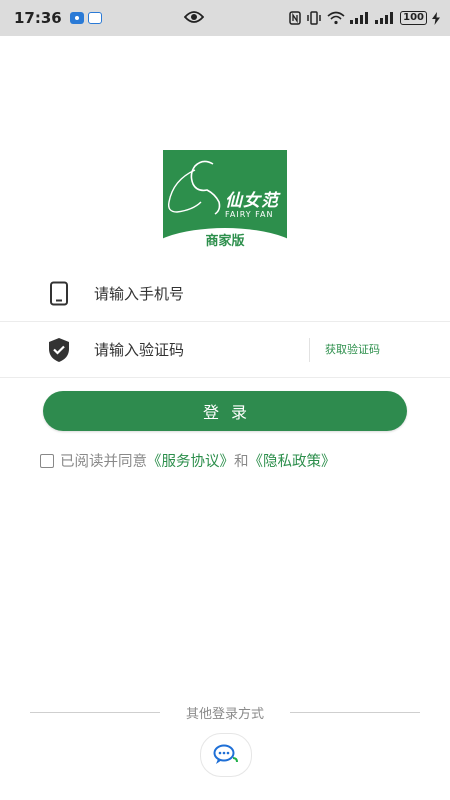 This screenshot has height=800, width=450. What do you see at coordinates (94, 18) in the screenshot?
I see `cloud-notification-icon` at bounding box center [94, 18].